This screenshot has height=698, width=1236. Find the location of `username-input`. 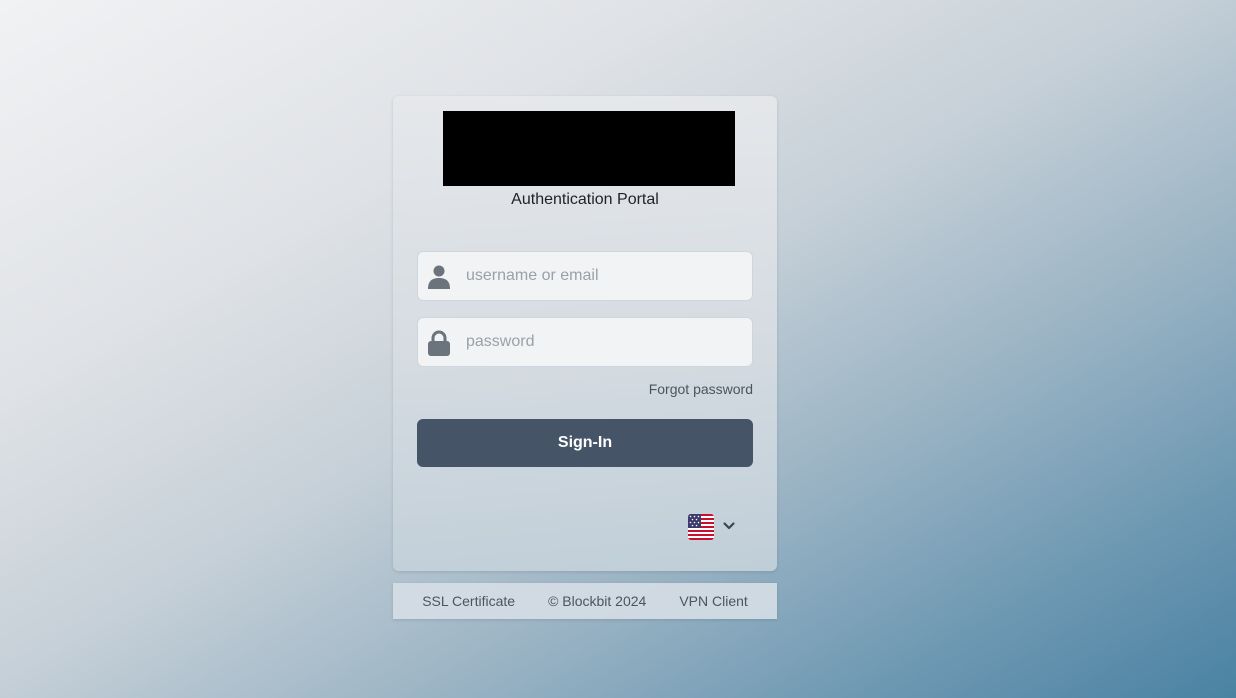

username-input is located at coordinates (606, 276).